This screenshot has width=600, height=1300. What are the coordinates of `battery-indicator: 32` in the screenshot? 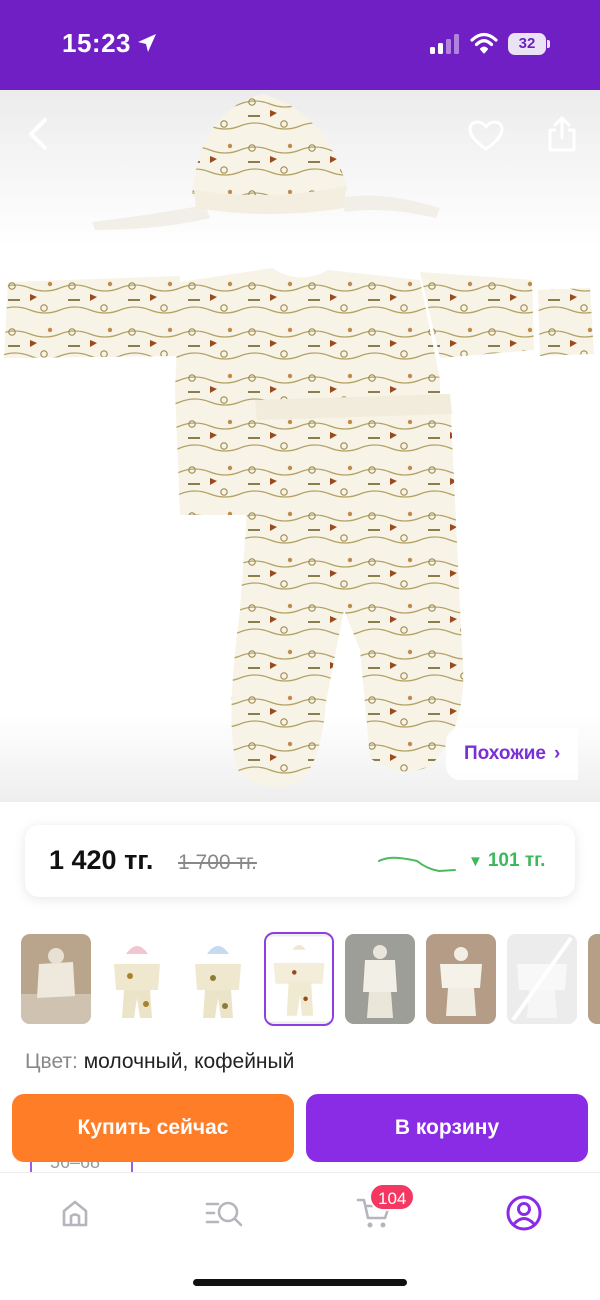 It's located at (529, 44).